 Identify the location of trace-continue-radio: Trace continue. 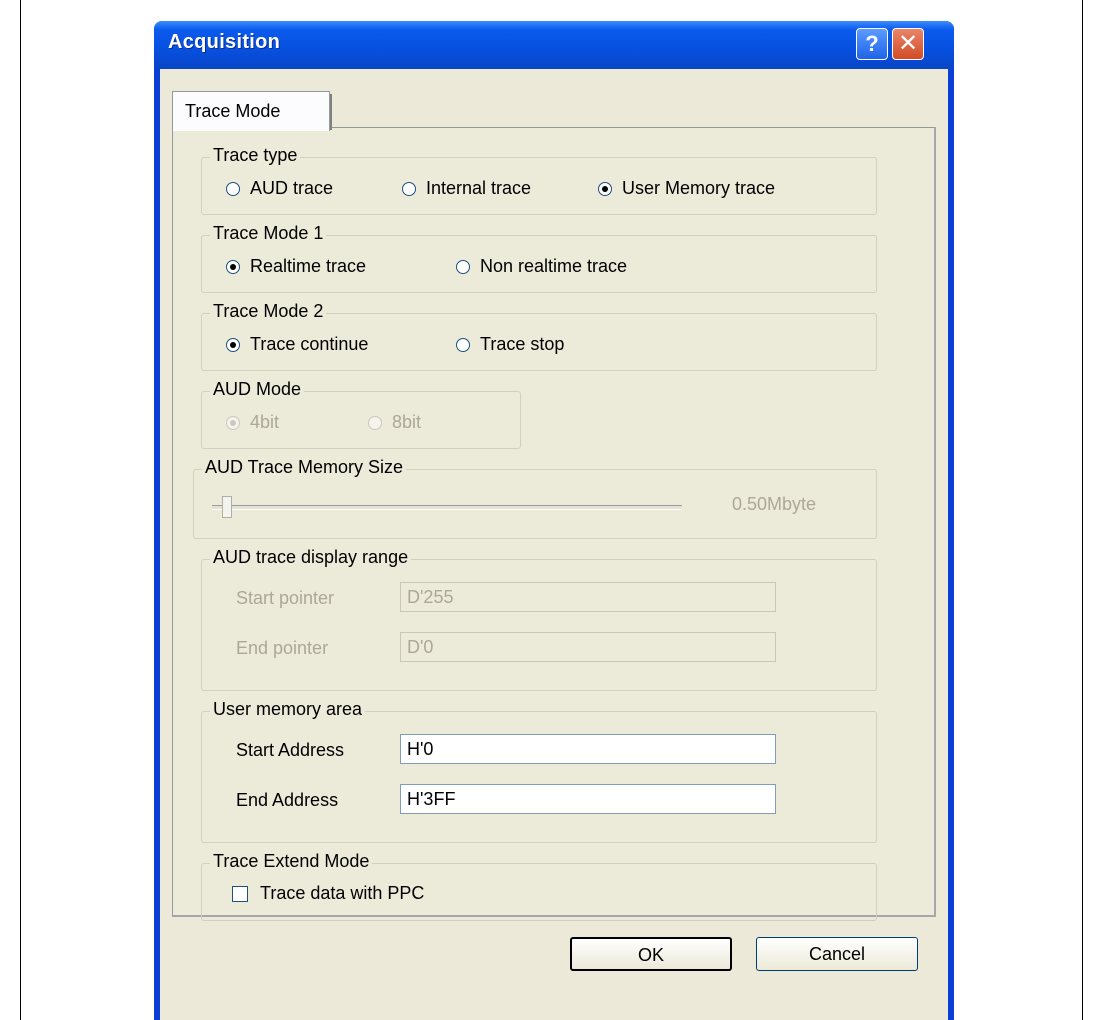
(297, 344).